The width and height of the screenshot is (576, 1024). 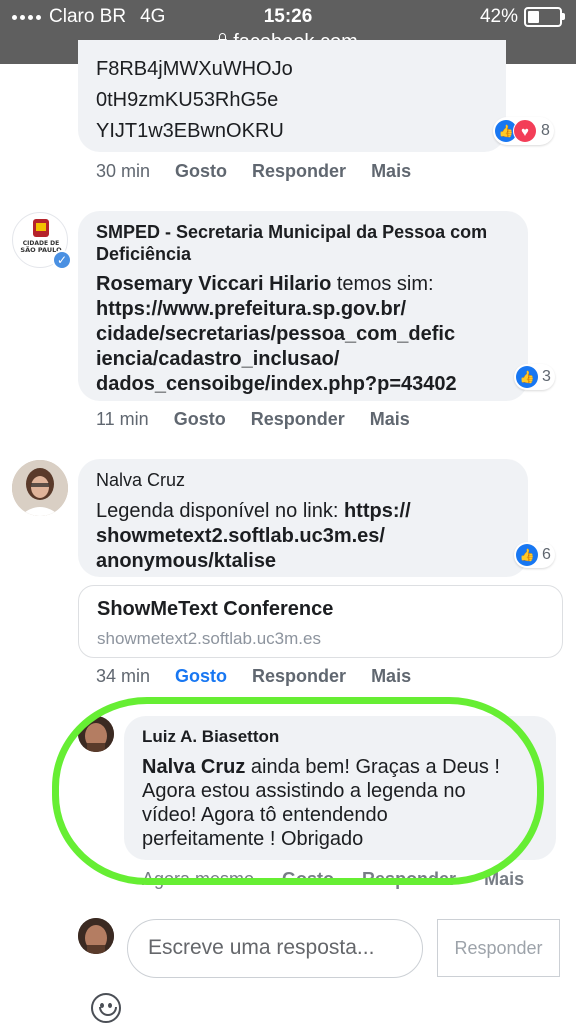 I want to click on avatar, so click(x=40, y=488).